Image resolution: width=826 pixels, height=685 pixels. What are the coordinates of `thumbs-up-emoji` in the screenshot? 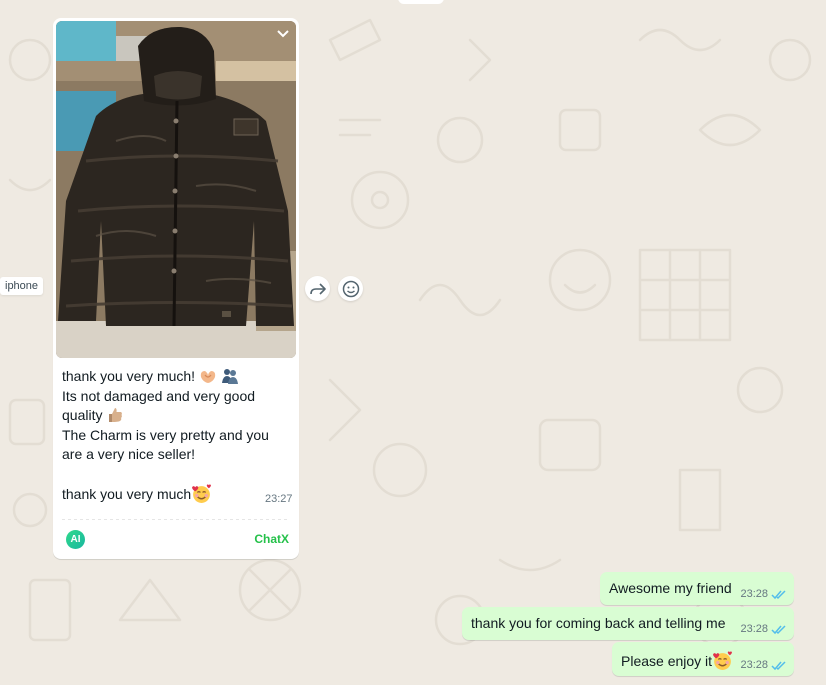 It's located at (116, 415).